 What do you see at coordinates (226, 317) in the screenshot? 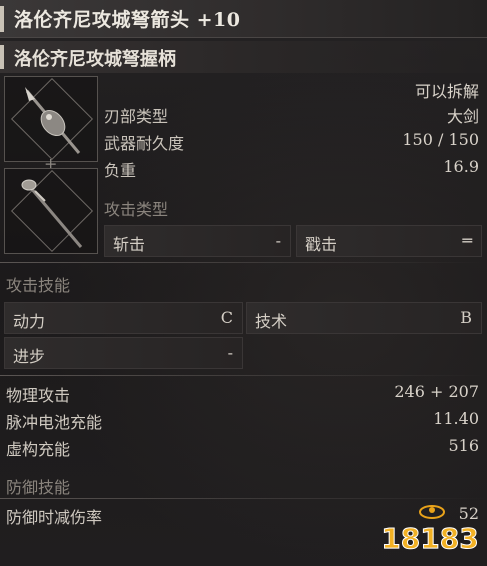
I see `motivity-grade: C` at bounding box center [226, 317].